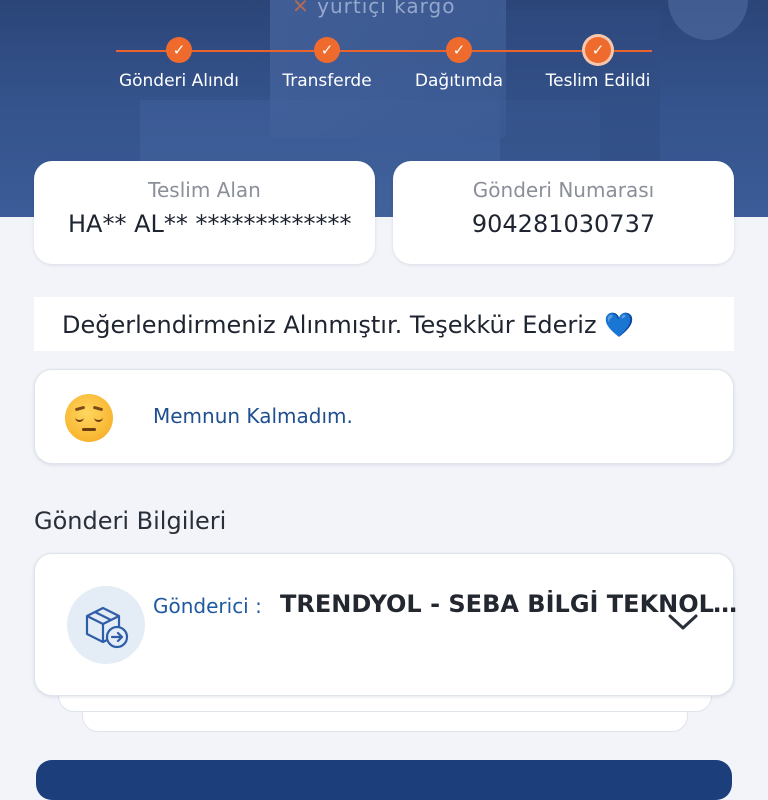 The height and width of the screenshot is (800, 768). I want to click on progress-step-received: ✓ Gönderi Alındı, so click(179, 64).